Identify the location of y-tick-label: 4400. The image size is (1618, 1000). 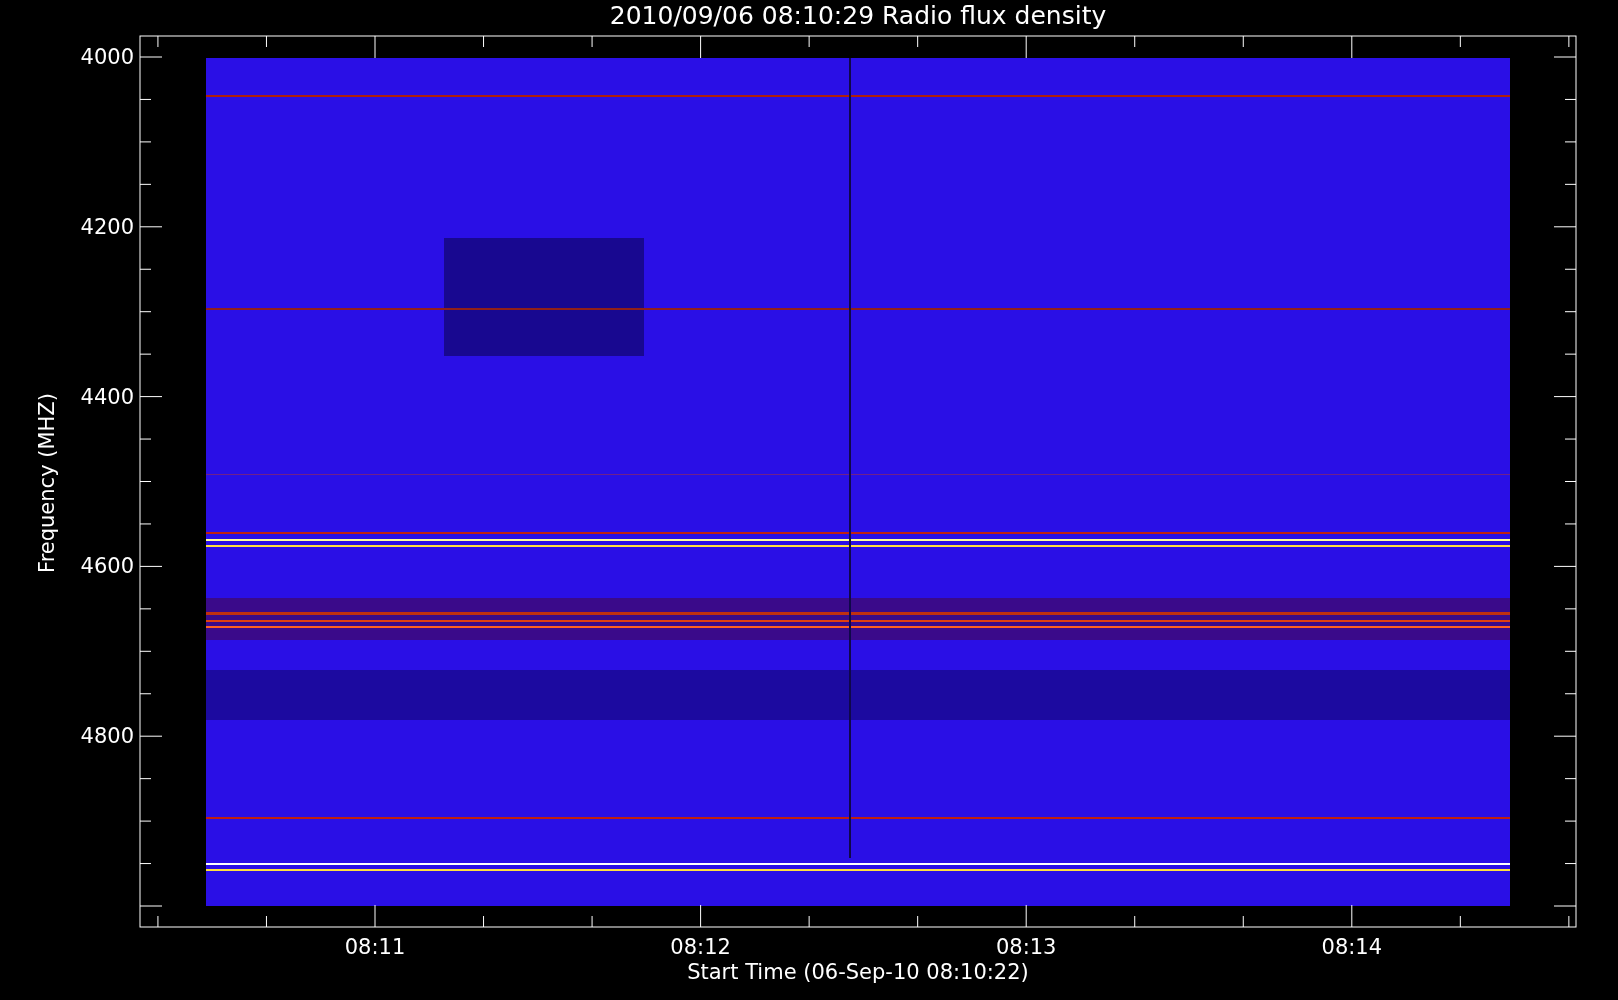
(107, 396).